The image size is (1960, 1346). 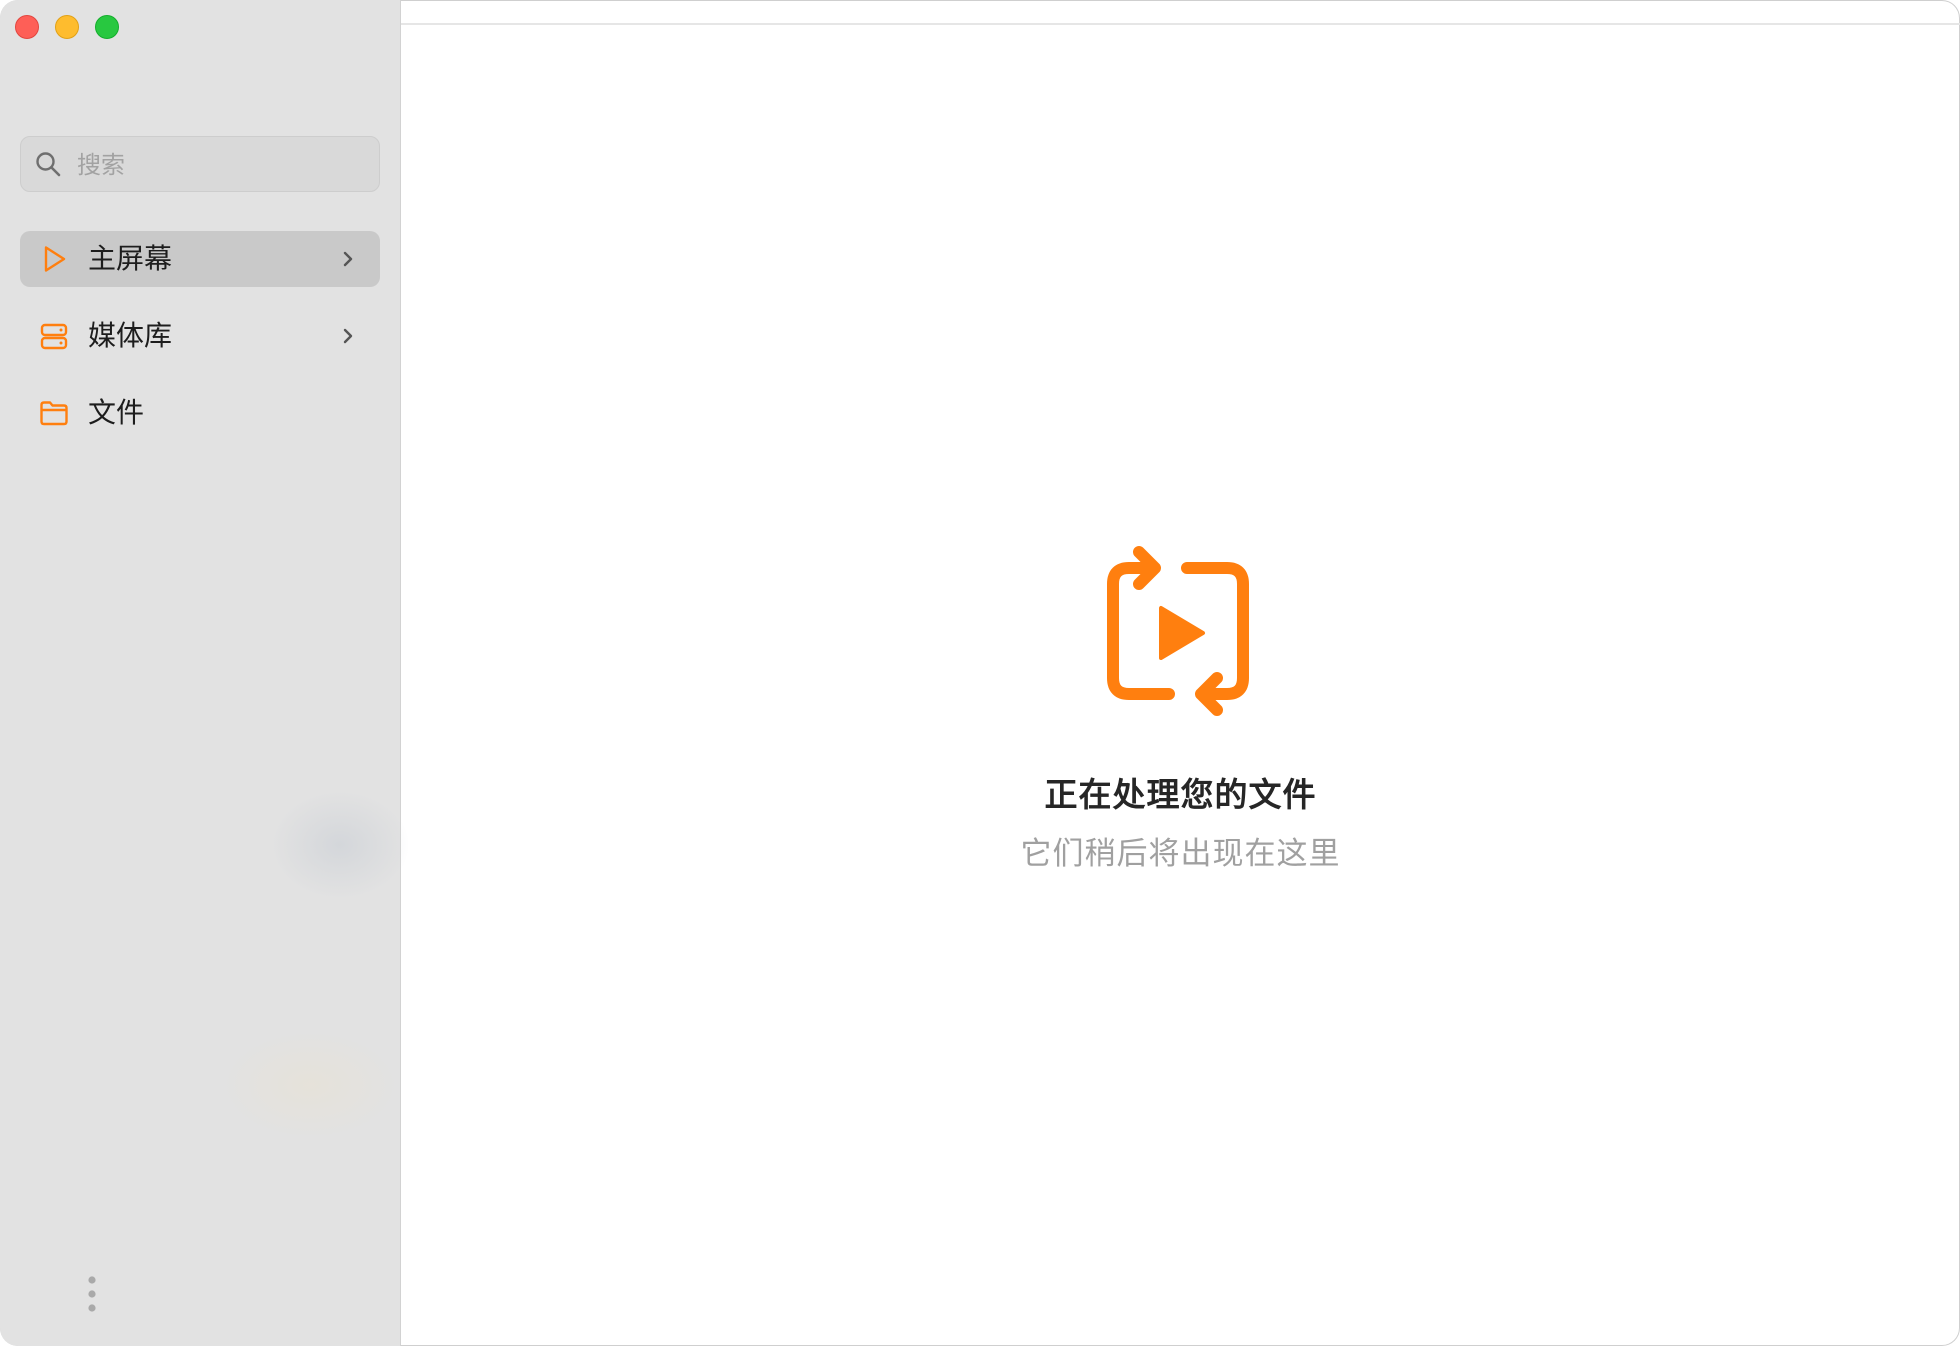 What do you see at coordinates (130, 335) in the screenshot?
I see `sidebar-item-label: 媒体库` at bounding box center [130, 335].